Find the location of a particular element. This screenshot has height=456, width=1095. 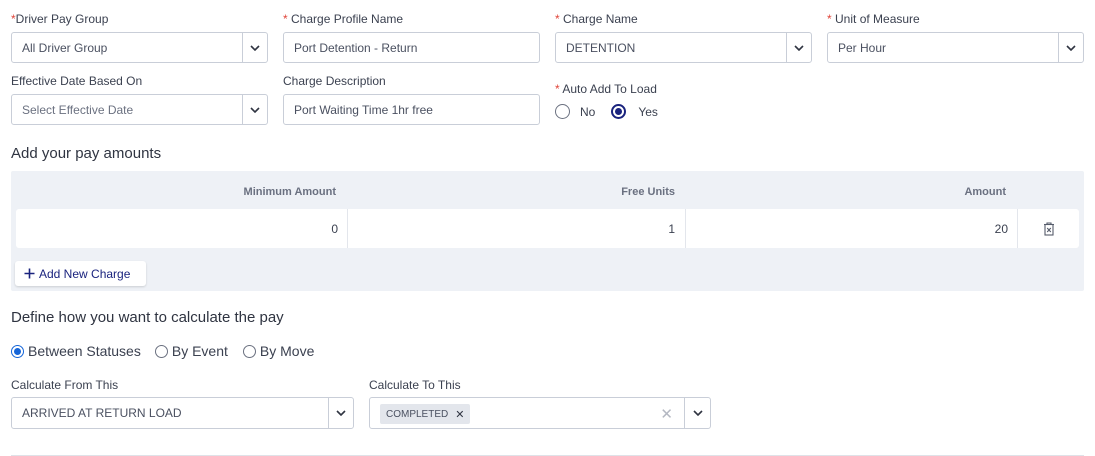

column-header-minimum-amount: Minimum Amount is located at coordinates (289, 192).